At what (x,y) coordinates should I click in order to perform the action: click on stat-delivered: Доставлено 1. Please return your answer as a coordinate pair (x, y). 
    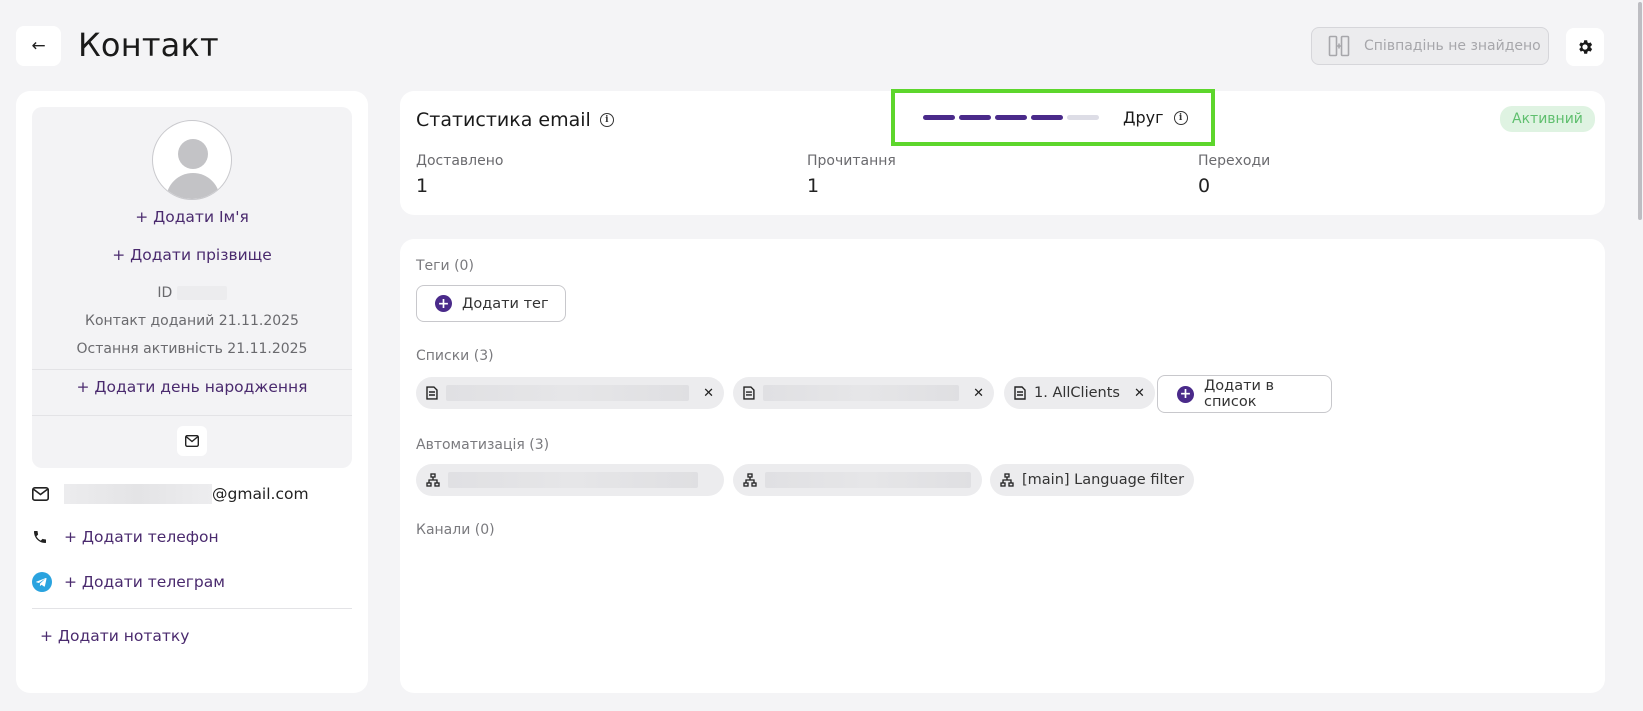
    Looking at the image, I should click on (459, 175).